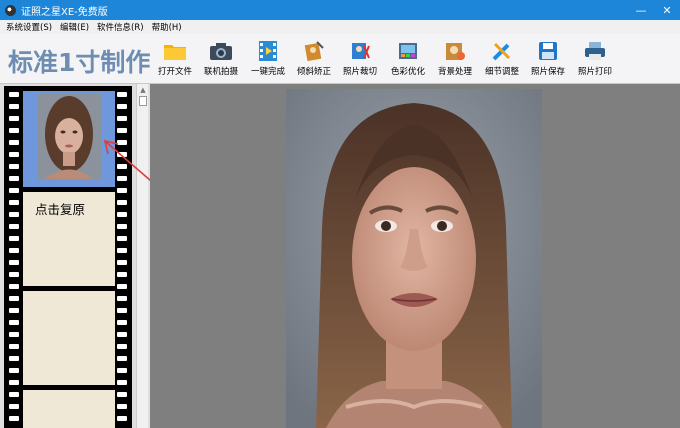 The height and width of the screenshot is (428, 680). Describe the element at coordinates (174, 72) in the screenshot. I see `open-file-label: 打开文件` at that location.